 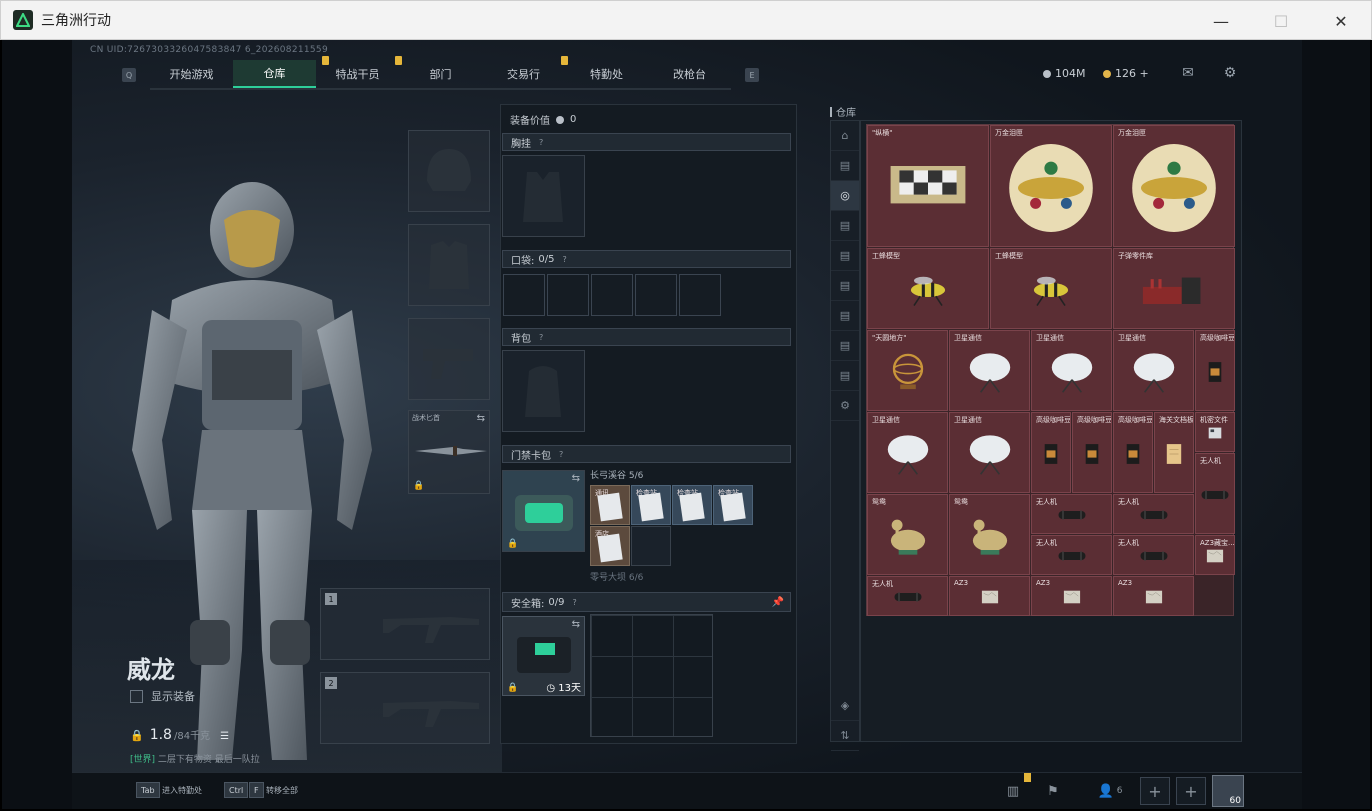 I want to click on mail-icon: ✉, so click(x=1188, y=73).